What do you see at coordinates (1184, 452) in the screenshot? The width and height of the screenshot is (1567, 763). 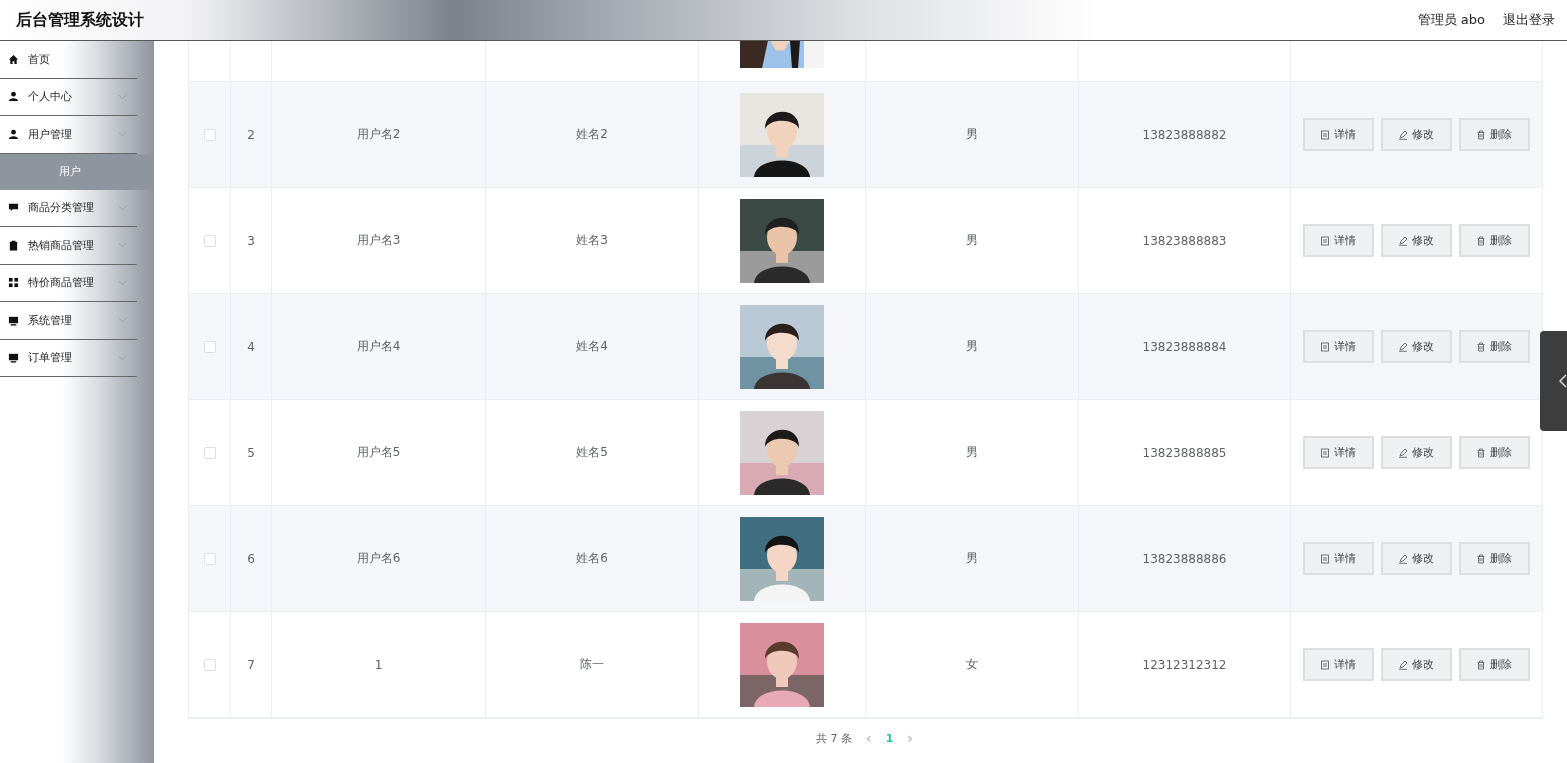 I see `table-cell: 13823888885` at bounding box center [1184, 452].